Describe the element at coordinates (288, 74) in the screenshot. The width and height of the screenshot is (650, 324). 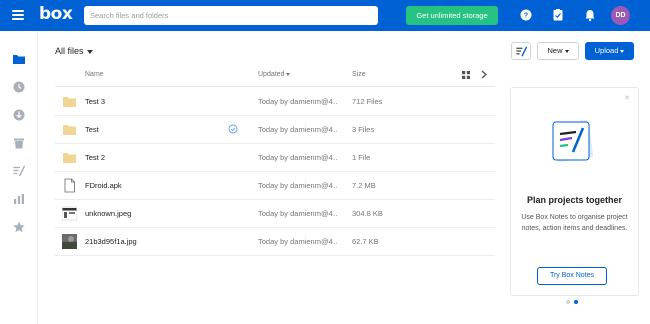
I see `sort-caret-icon` at that location.